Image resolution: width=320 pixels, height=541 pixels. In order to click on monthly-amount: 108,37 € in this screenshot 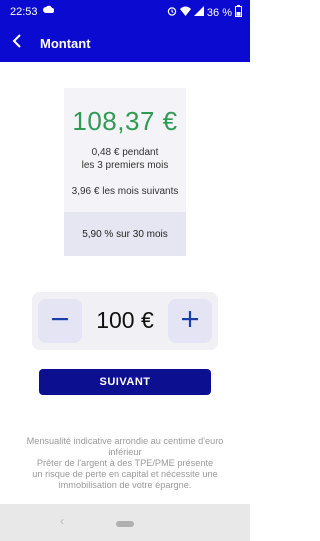, I will do `click(125, 121)`.